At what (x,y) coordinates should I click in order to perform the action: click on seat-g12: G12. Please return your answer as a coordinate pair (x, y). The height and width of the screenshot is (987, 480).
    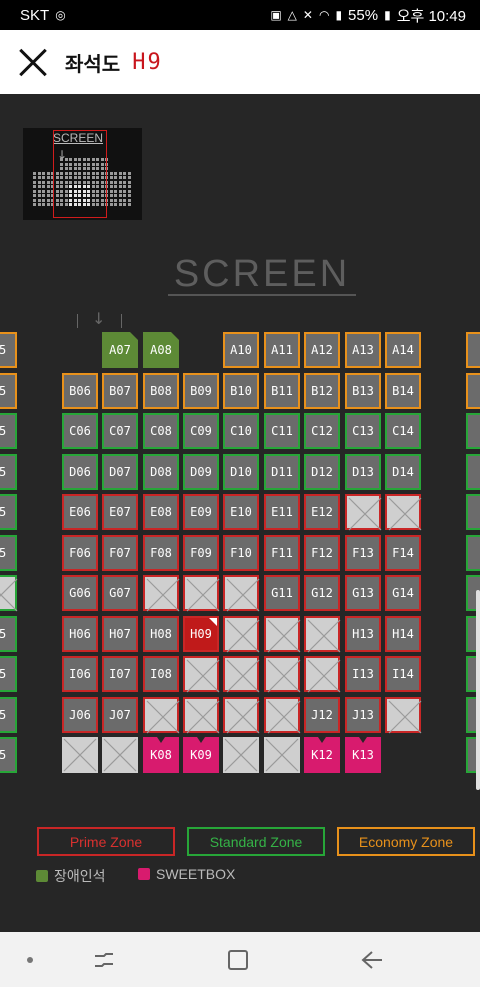
    Looking at the image, I should click on (322, 593).